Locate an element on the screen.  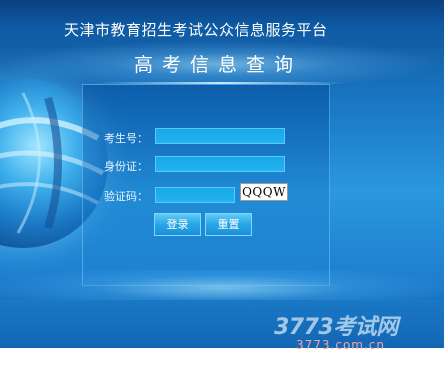
reset-button: 重置 is located at coordinates (228, 224).